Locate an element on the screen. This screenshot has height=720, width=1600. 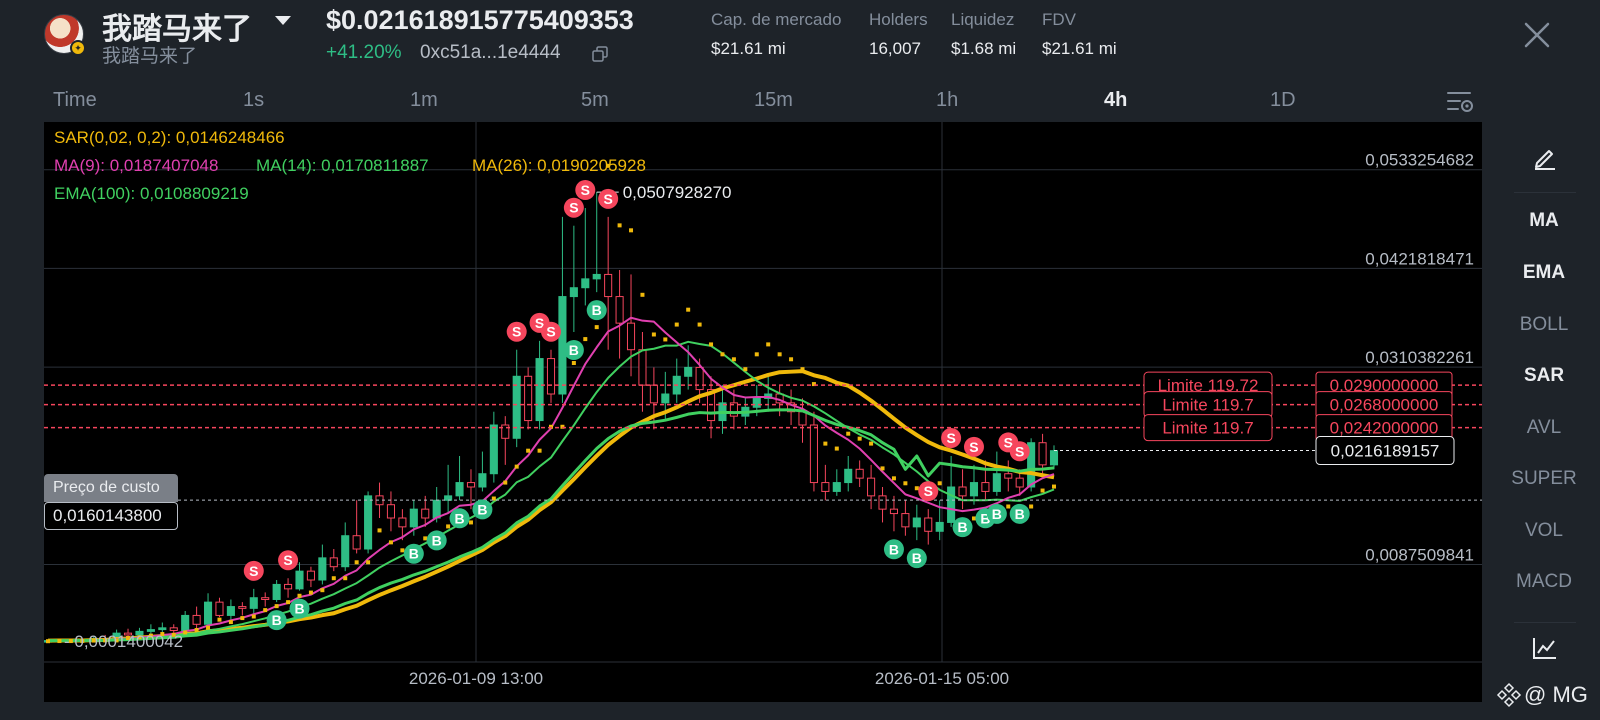
cost-basis-value: 0,0160143800 is located at coordinates (111, 516).